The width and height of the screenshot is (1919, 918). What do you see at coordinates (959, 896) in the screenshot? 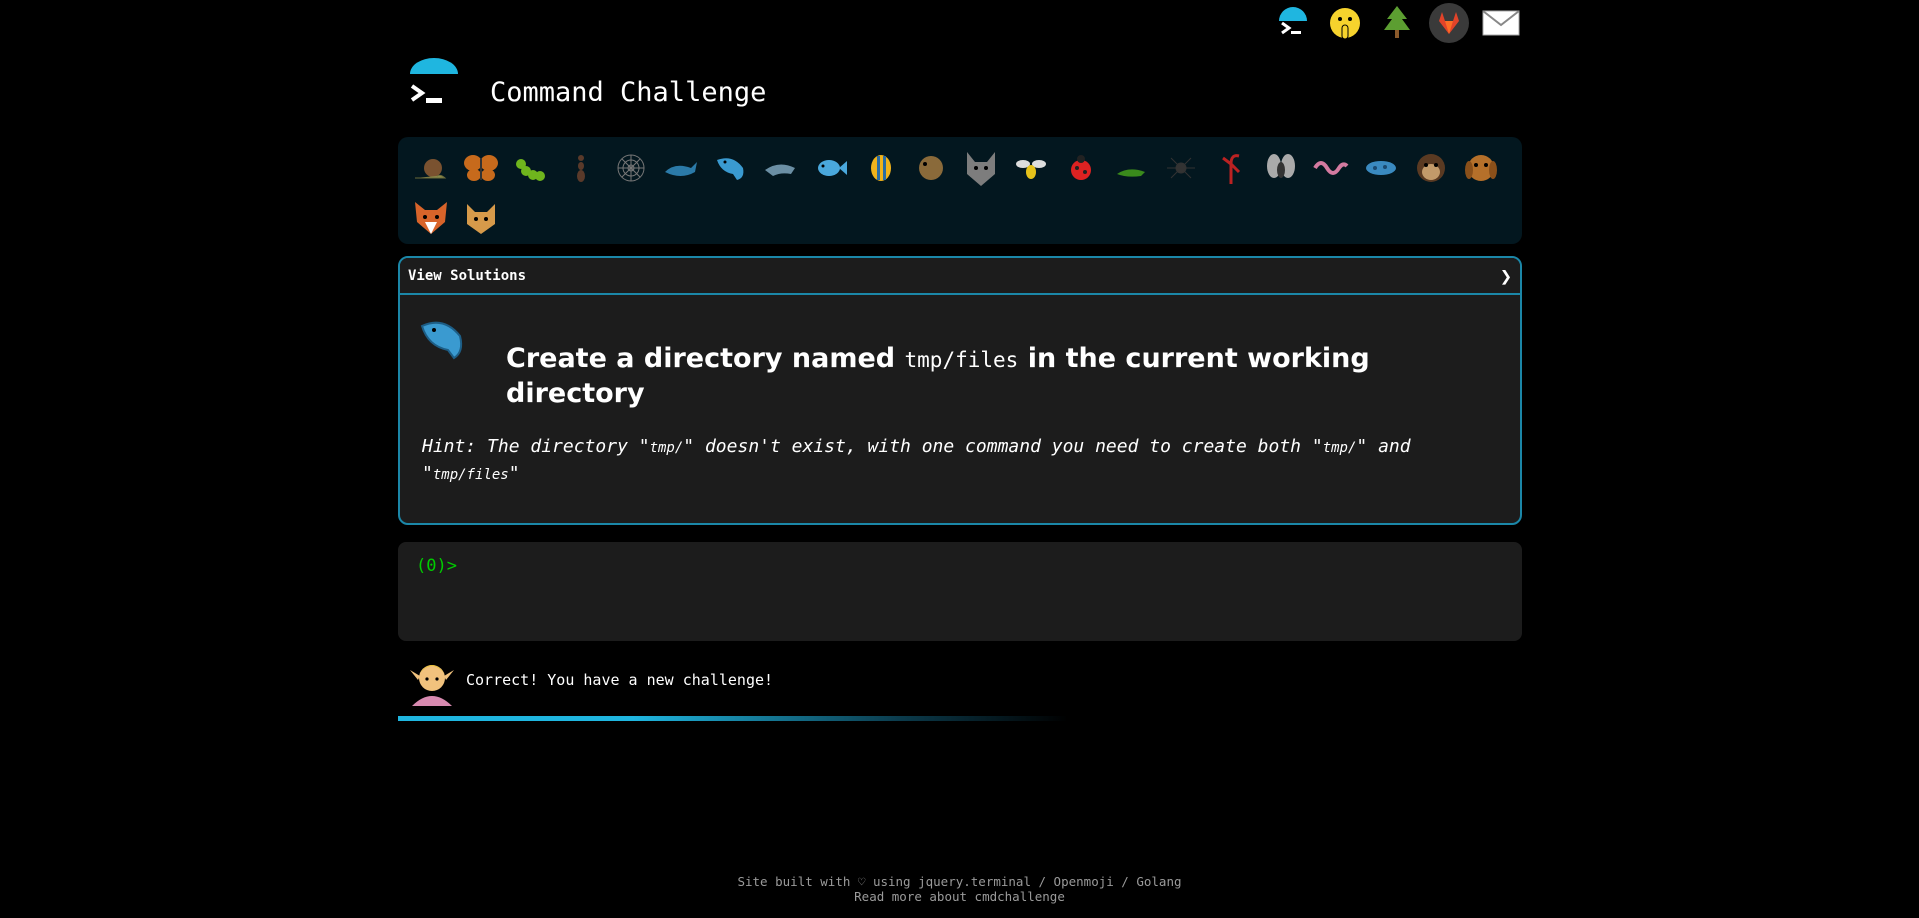
I see `about-link: Read more about cmdchallenge` at bounding box center [959, 896].